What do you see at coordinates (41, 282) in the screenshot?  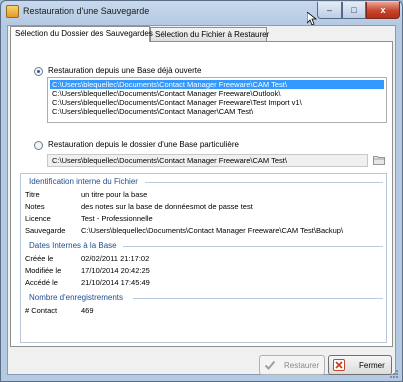 I see `row-label-accessed: Accédé le` at bounding box center [41, 282].